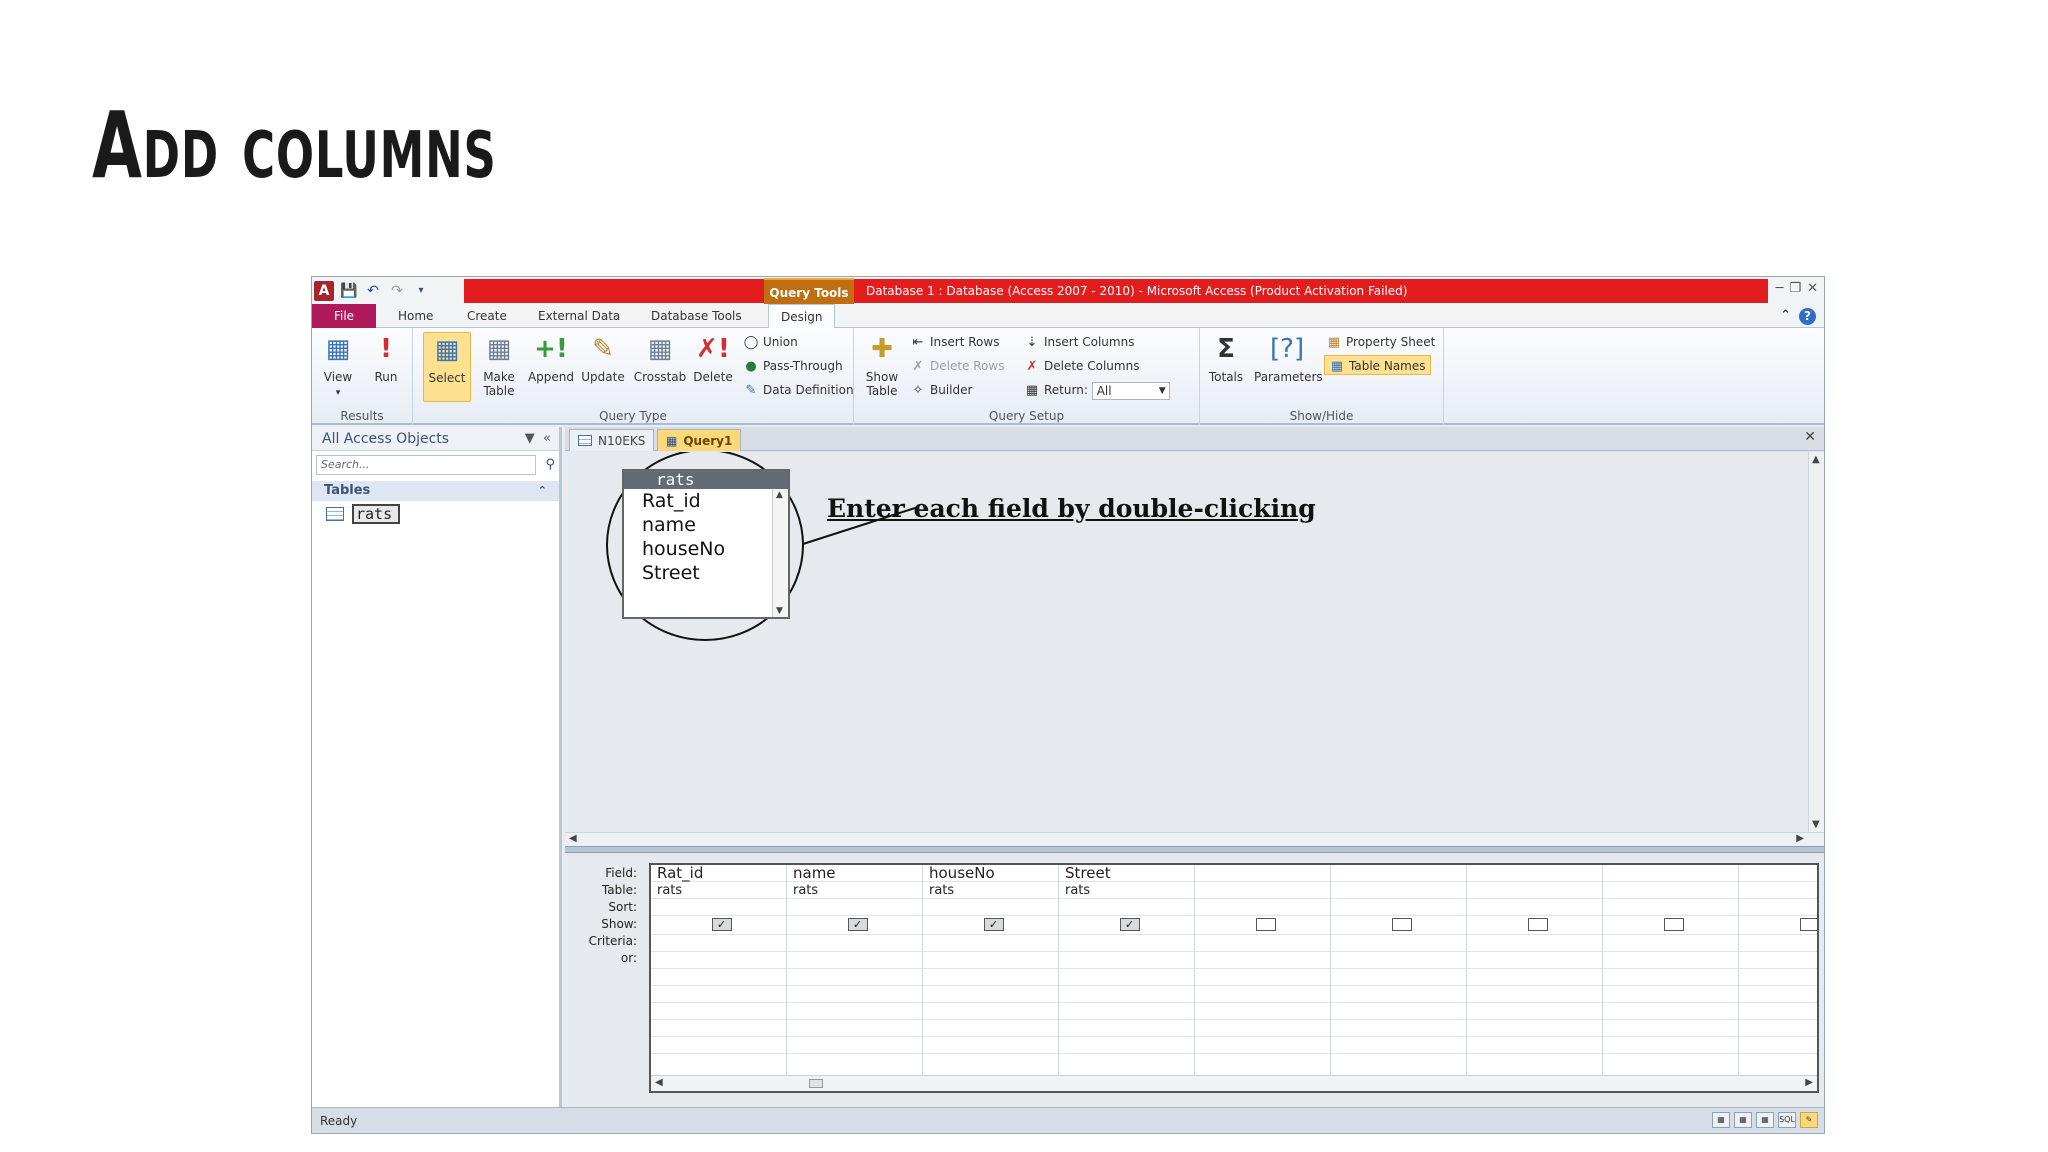 The image size is (2048, 1152). What do you see at coordinates (780, 553) in the screenshot?
I see `field-list-scrollbar: ▲ ▼` at bounding box center [780, 553].